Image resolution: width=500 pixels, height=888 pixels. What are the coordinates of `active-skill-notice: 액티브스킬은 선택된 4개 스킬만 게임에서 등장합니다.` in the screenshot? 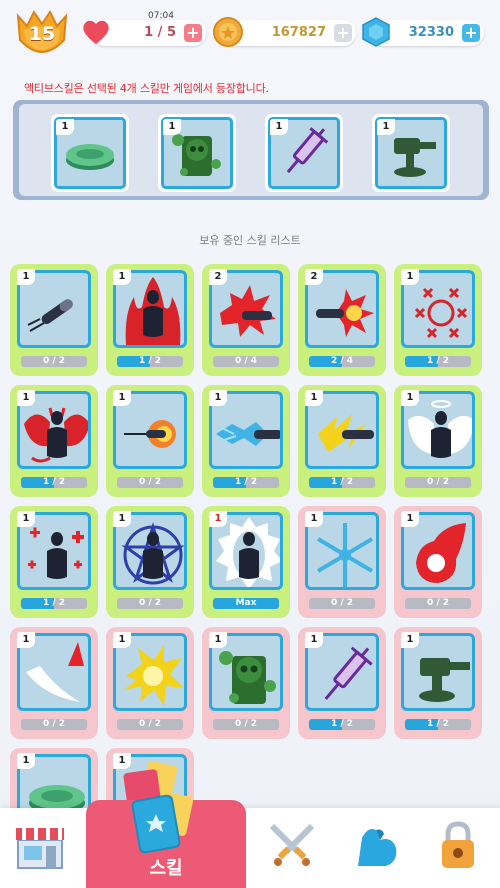 It's located at (146, 88).